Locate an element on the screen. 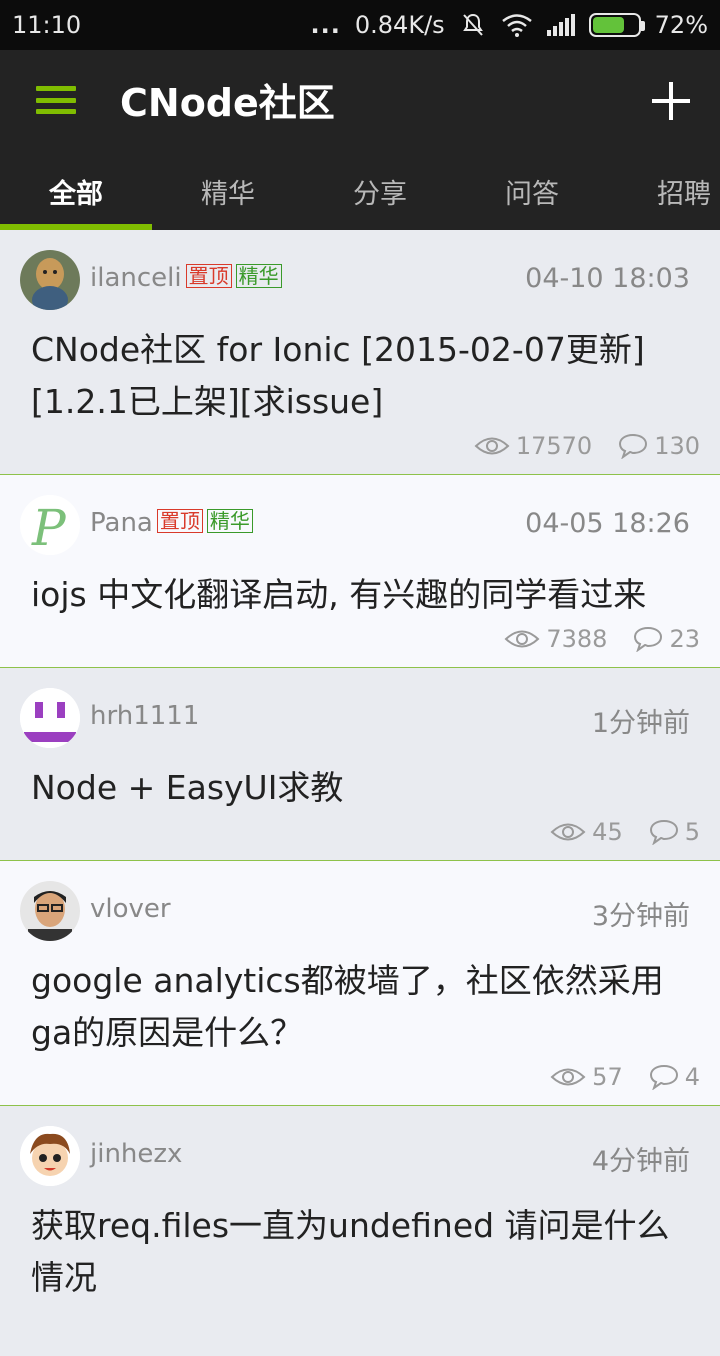 The height and width of the screenshot is (1356, 720). author-name: vlover is located at coordinates (130, 909).